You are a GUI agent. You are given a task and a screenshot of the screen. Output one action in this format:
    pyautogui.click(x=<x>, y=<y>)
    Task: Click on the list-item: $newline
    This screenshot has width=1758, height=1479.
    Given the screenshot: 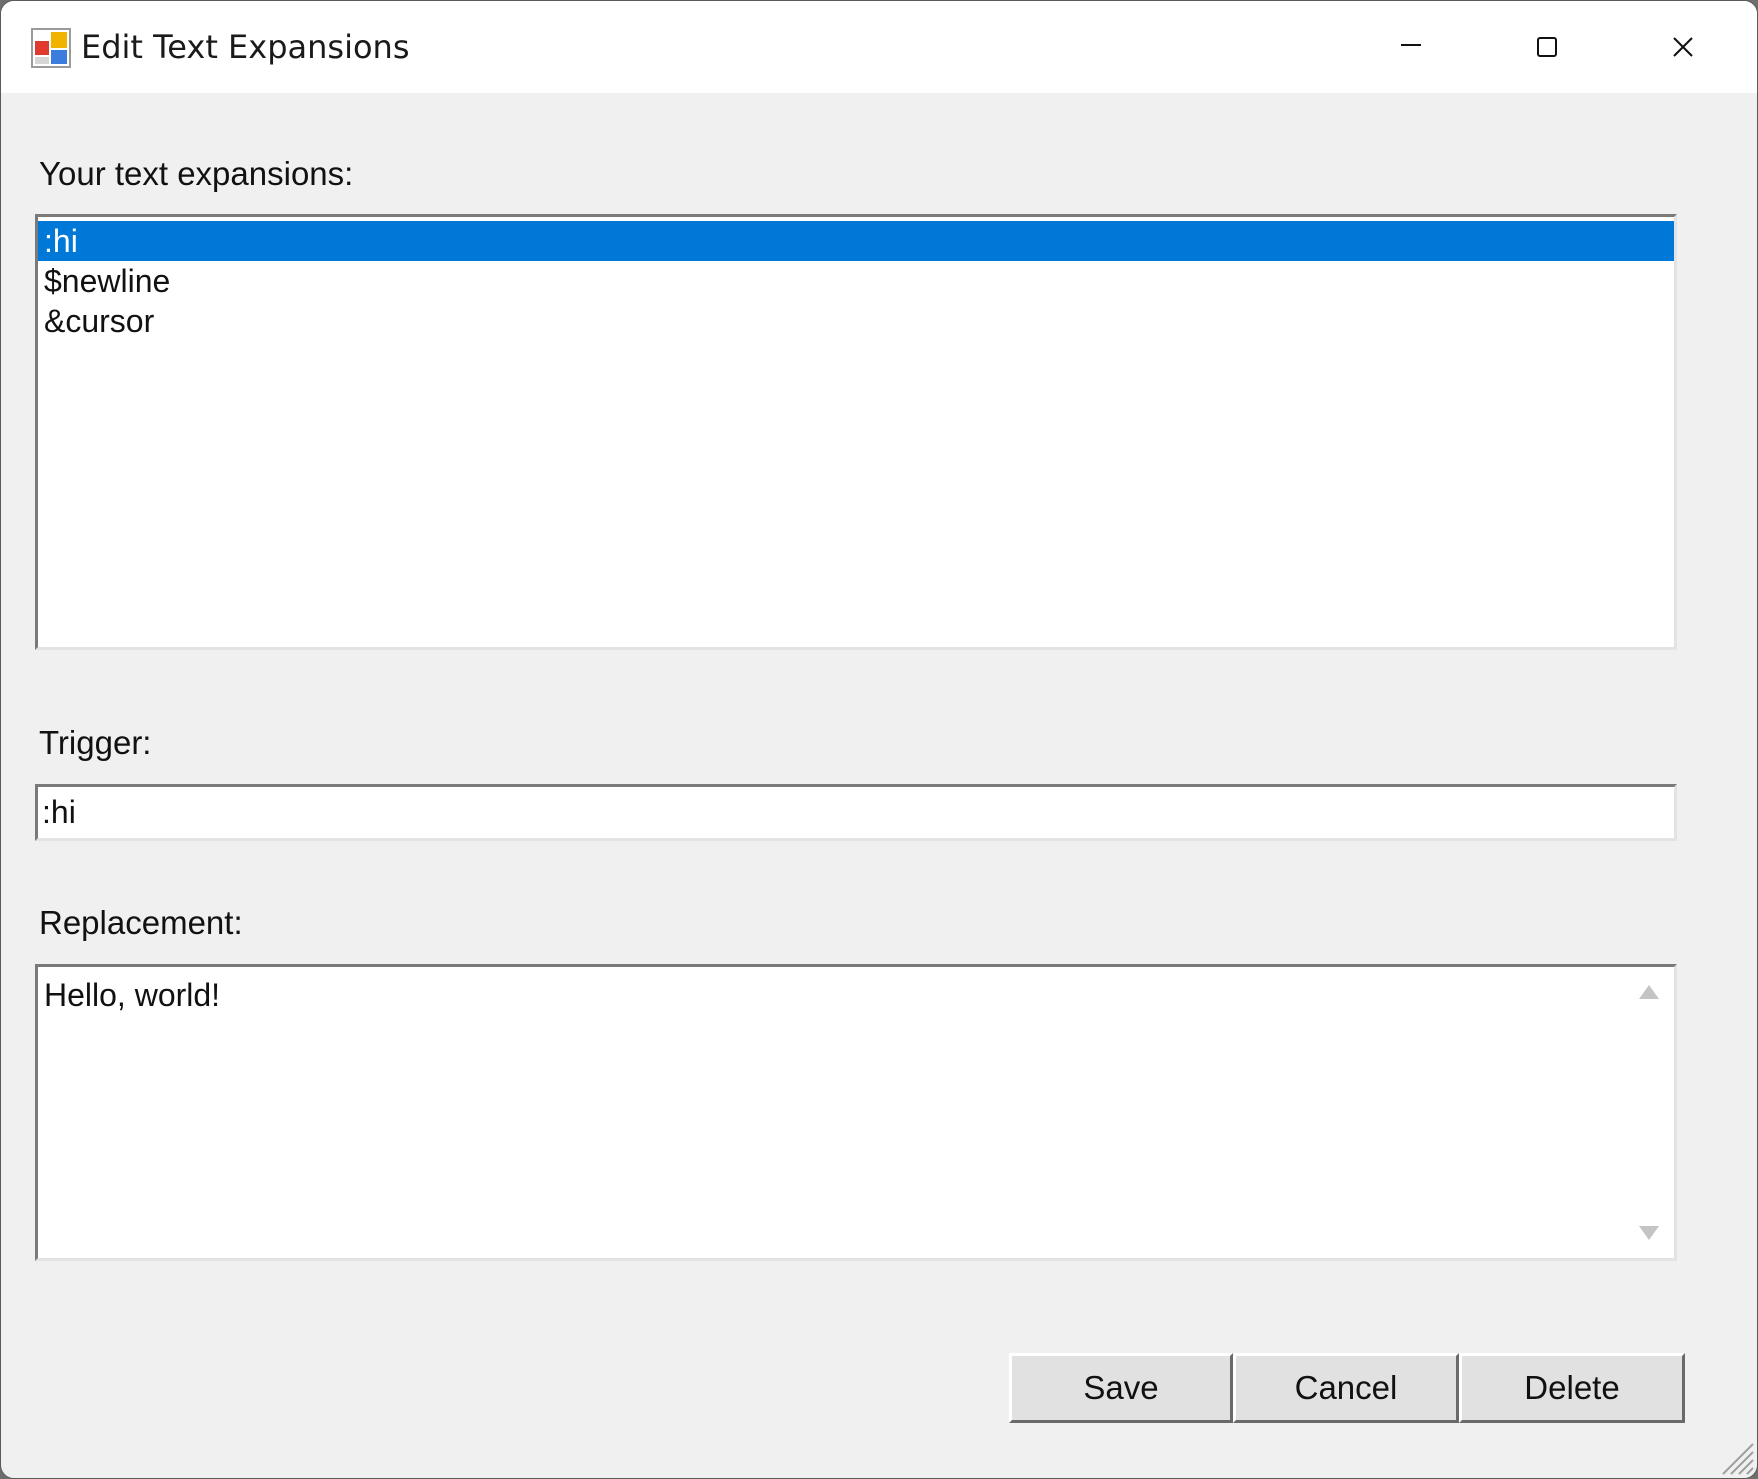 What is the action you would take?
    pyautogui.click(x=856, y=281)
    